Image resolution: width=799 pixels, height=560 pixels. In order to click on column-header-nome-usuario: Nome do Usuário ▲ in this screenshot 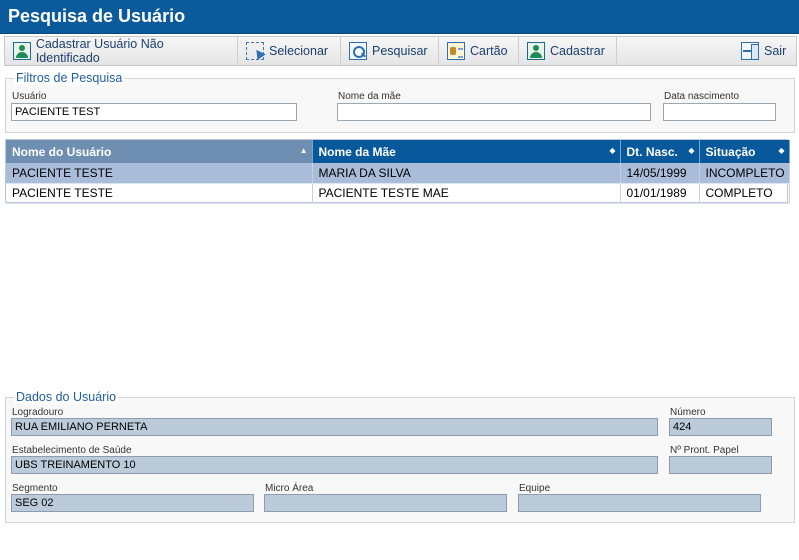, I will do `click(159, 151)`.